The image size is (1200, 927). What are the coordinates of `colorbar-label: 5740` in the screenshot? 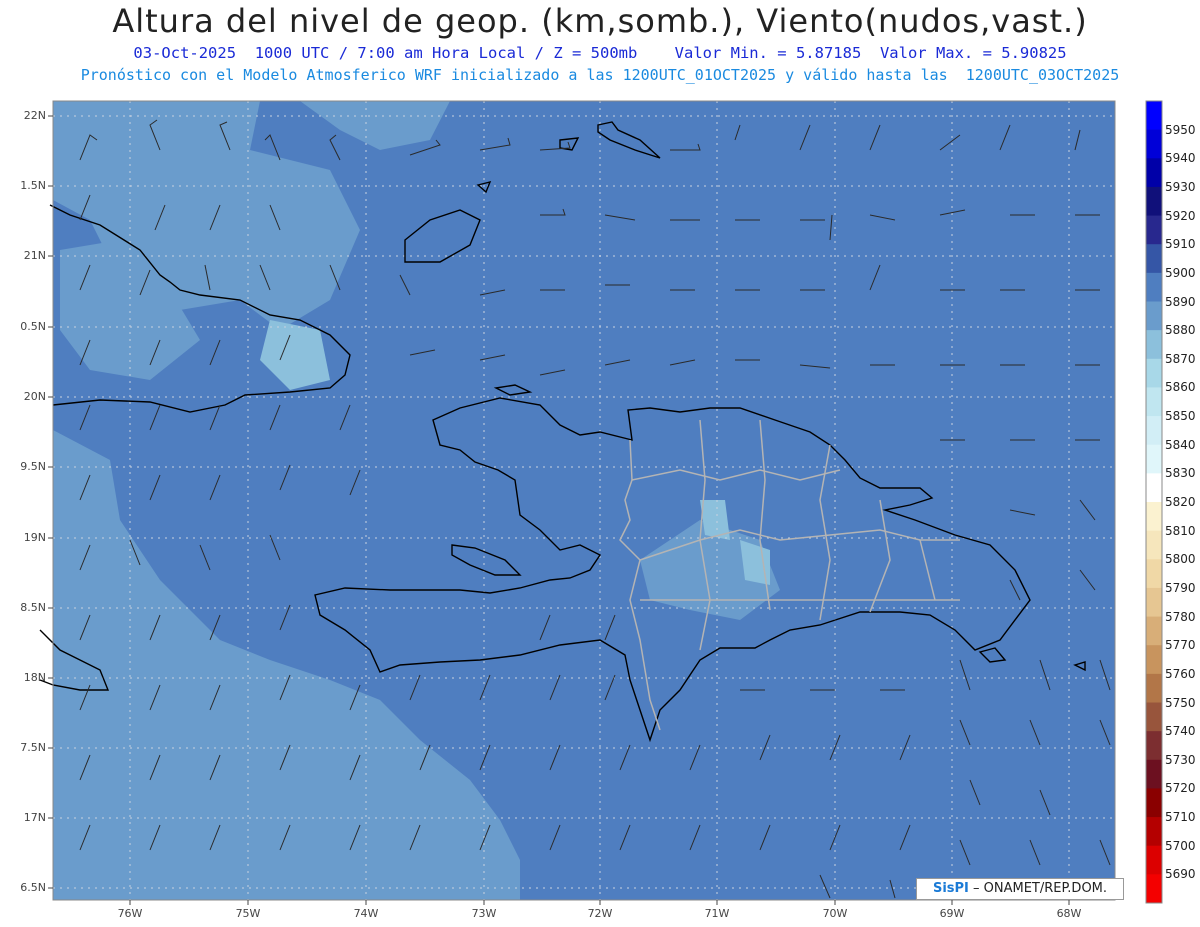 It's located at (1180, 731).